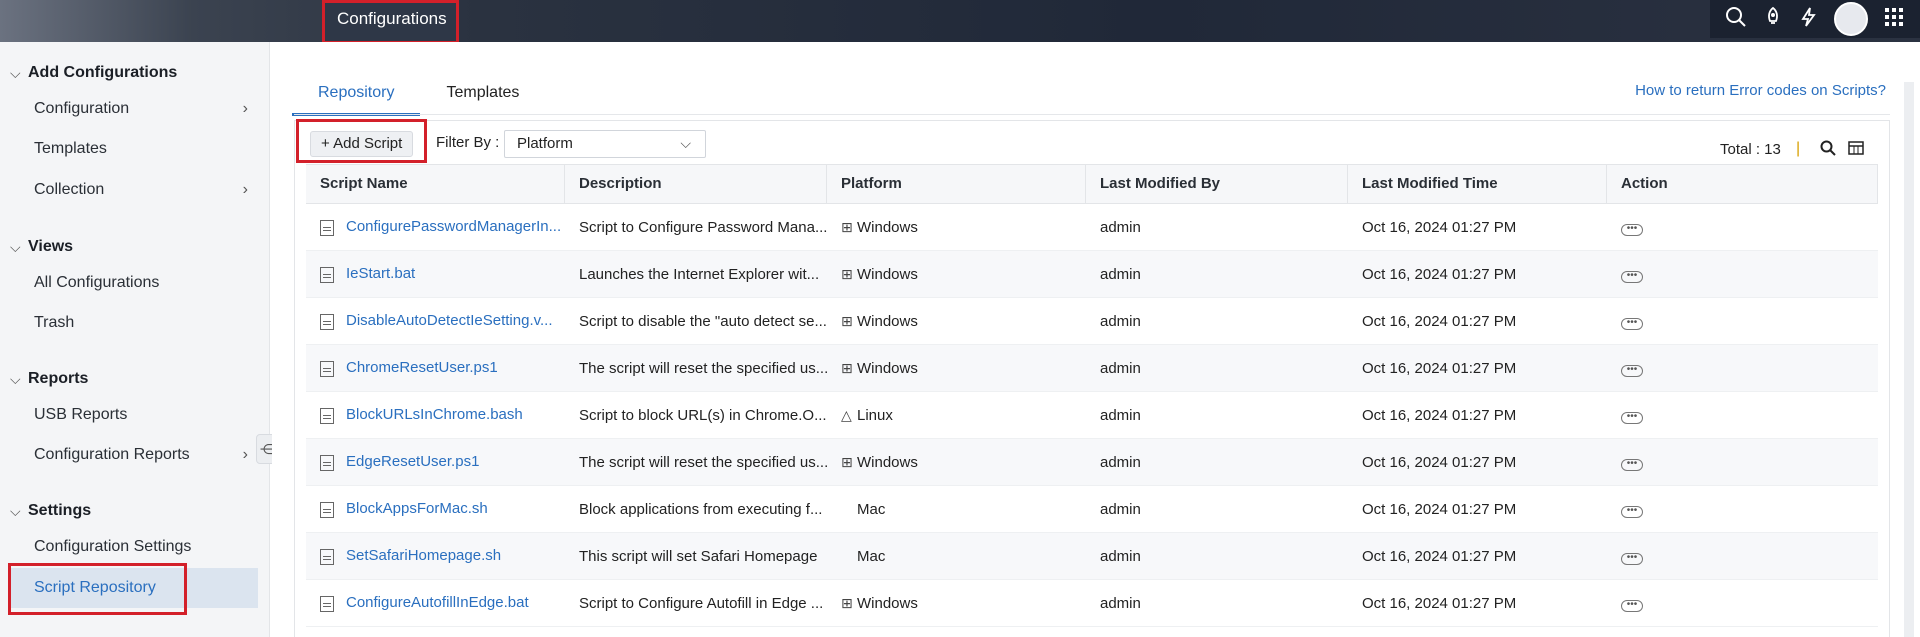 This screenshot has height=637, width=1920. Describe the element at coordinates (605, 144) in the screenshot. I see `platform-filter-select: Platform ⌵` at that location.